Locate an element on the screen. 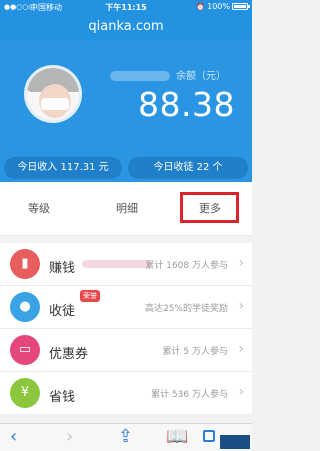 The width and height of the screenshot is (320, 451). list-item-subtitle: 累计 536 万人参与 is located at coordinates (189, 395).